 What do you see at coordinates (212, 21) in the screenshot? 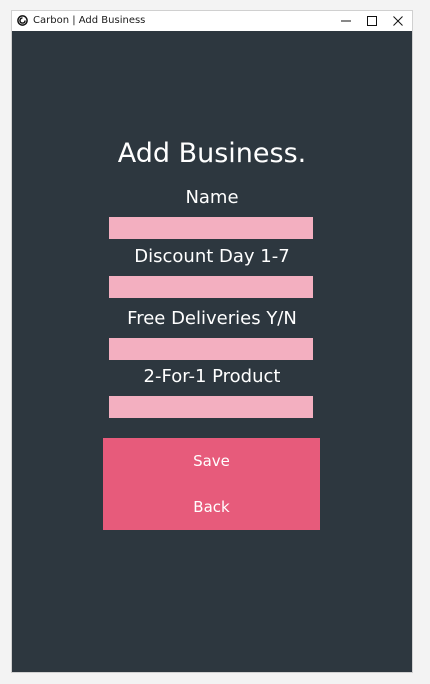
I see `title-bar: Carbon | Add Business` at bounding box center [212, 21].